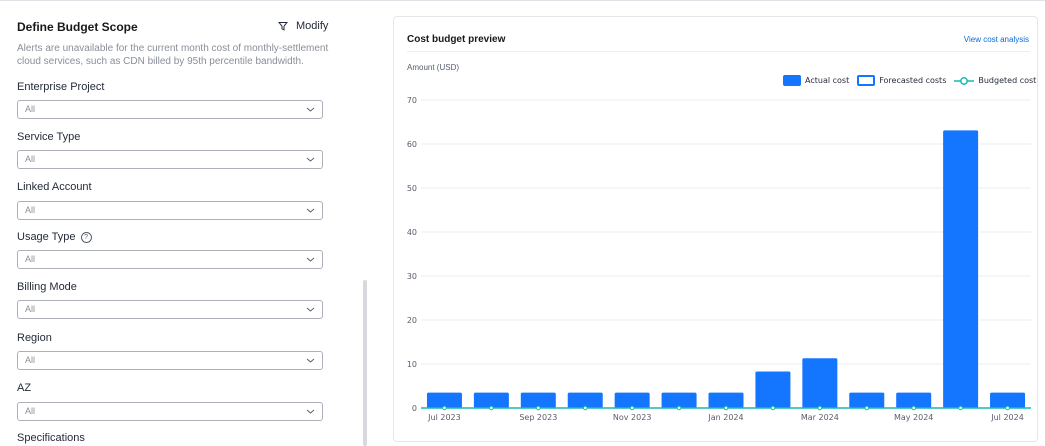 The image size is (1045, 446). What do you see at coordinates (34, 338) in the screenshot?
I see `field-label-region: Region` at bounding box center [34, 338].